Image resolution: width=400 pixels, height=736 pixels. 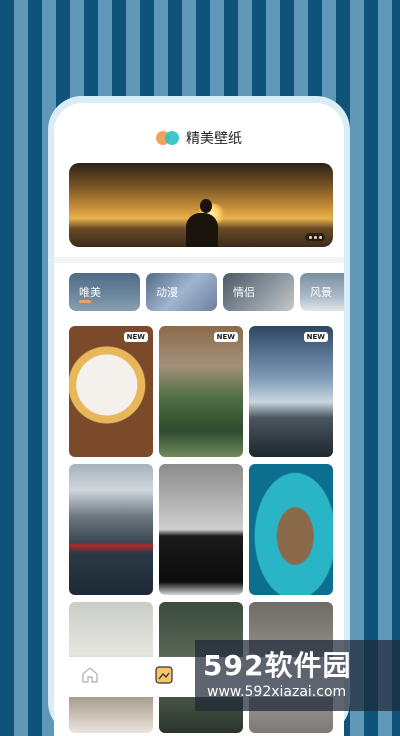 I want to click on category-label: 唯美, so click(x=90, y=292).